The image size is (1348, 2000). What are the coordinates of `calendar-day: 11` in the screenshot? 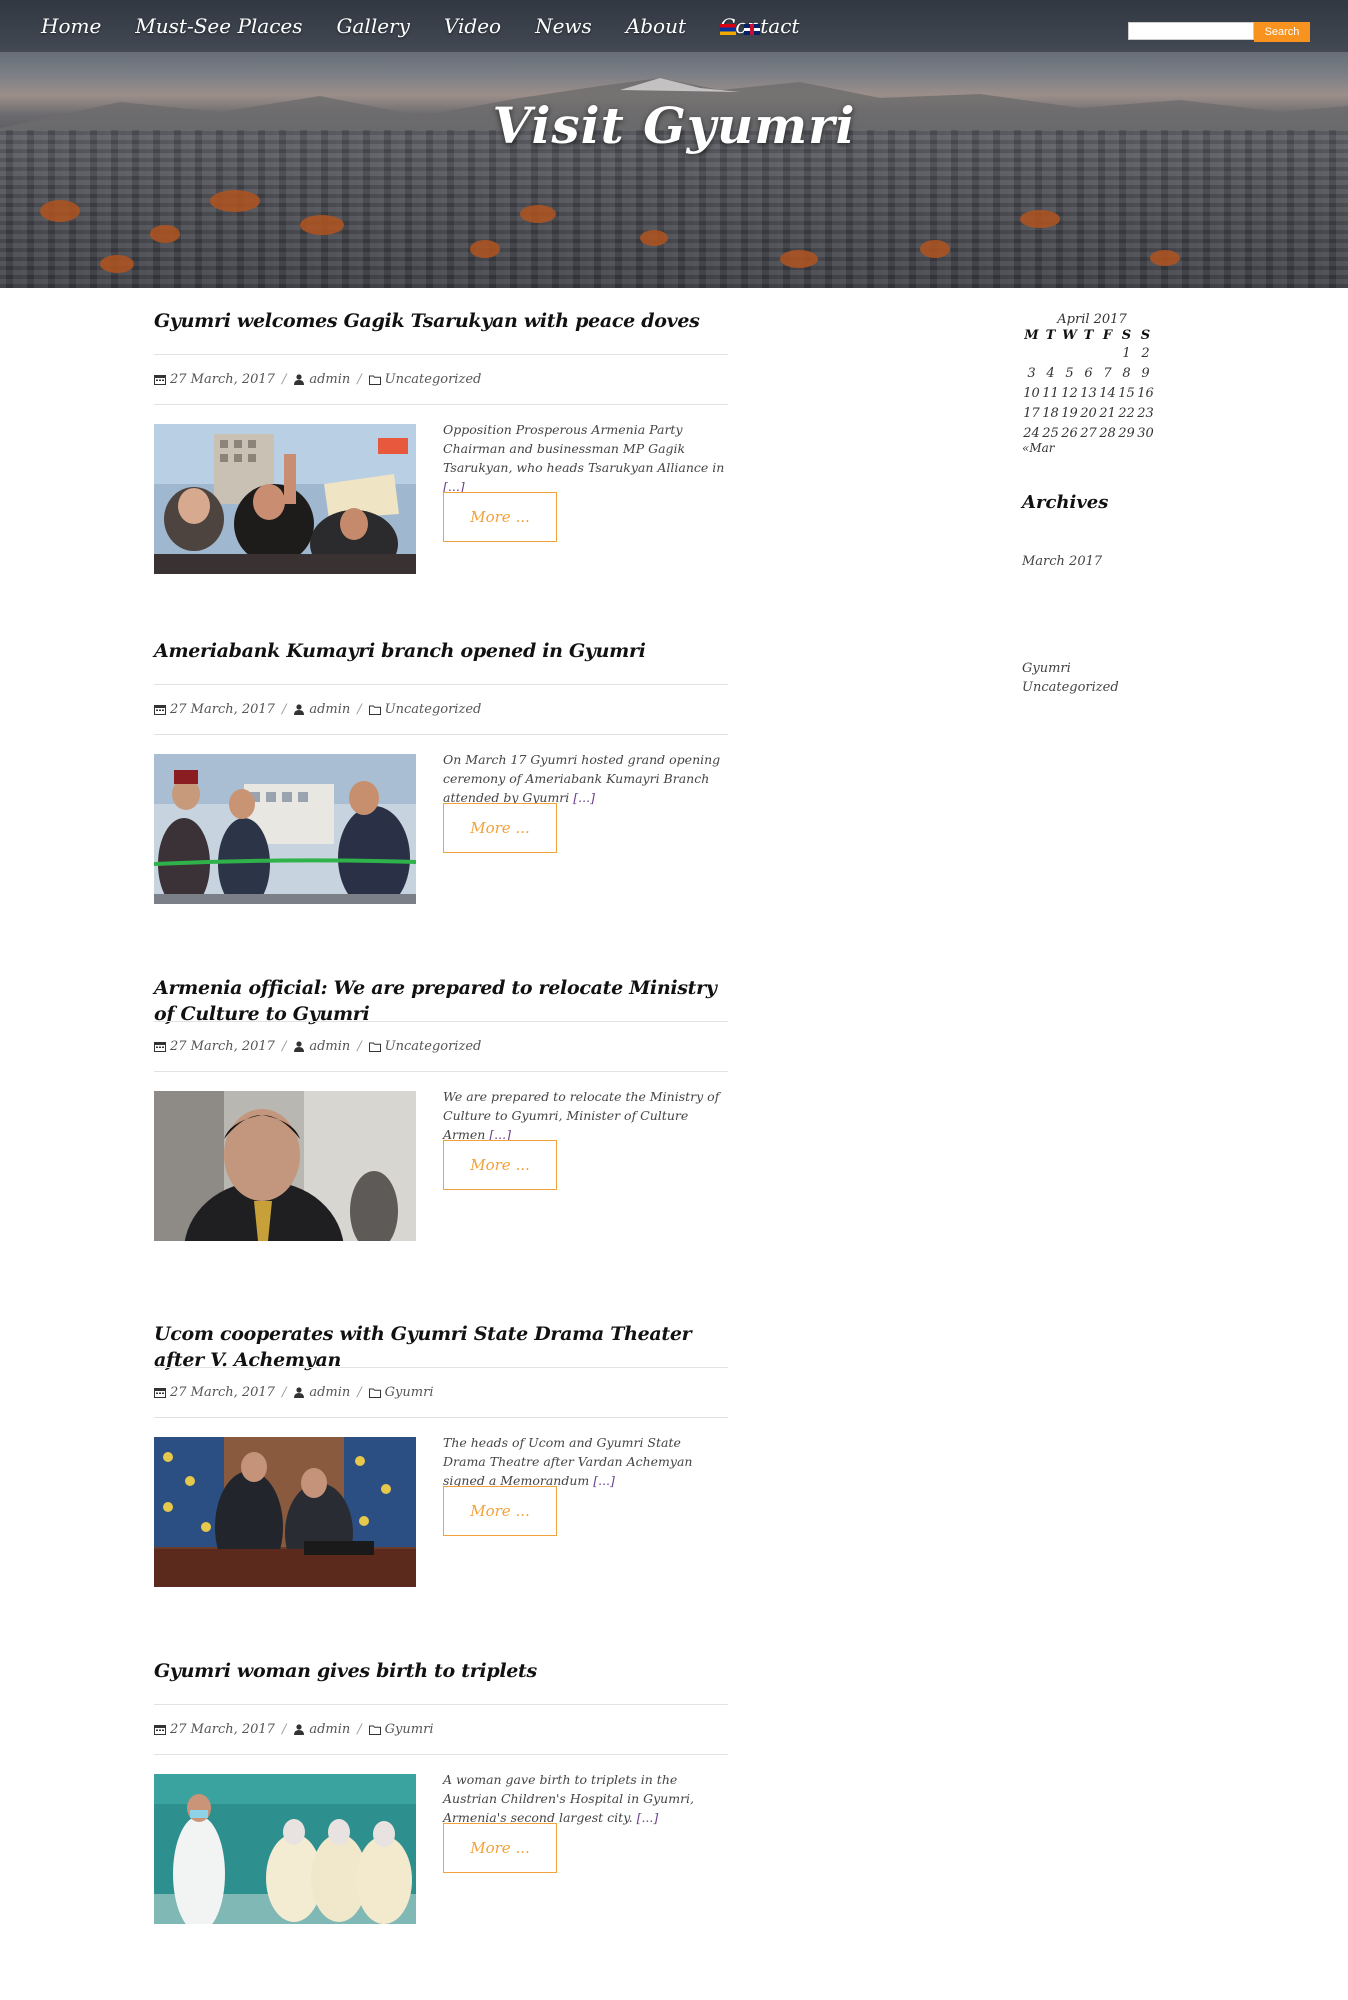 It's located at (1050, 393).